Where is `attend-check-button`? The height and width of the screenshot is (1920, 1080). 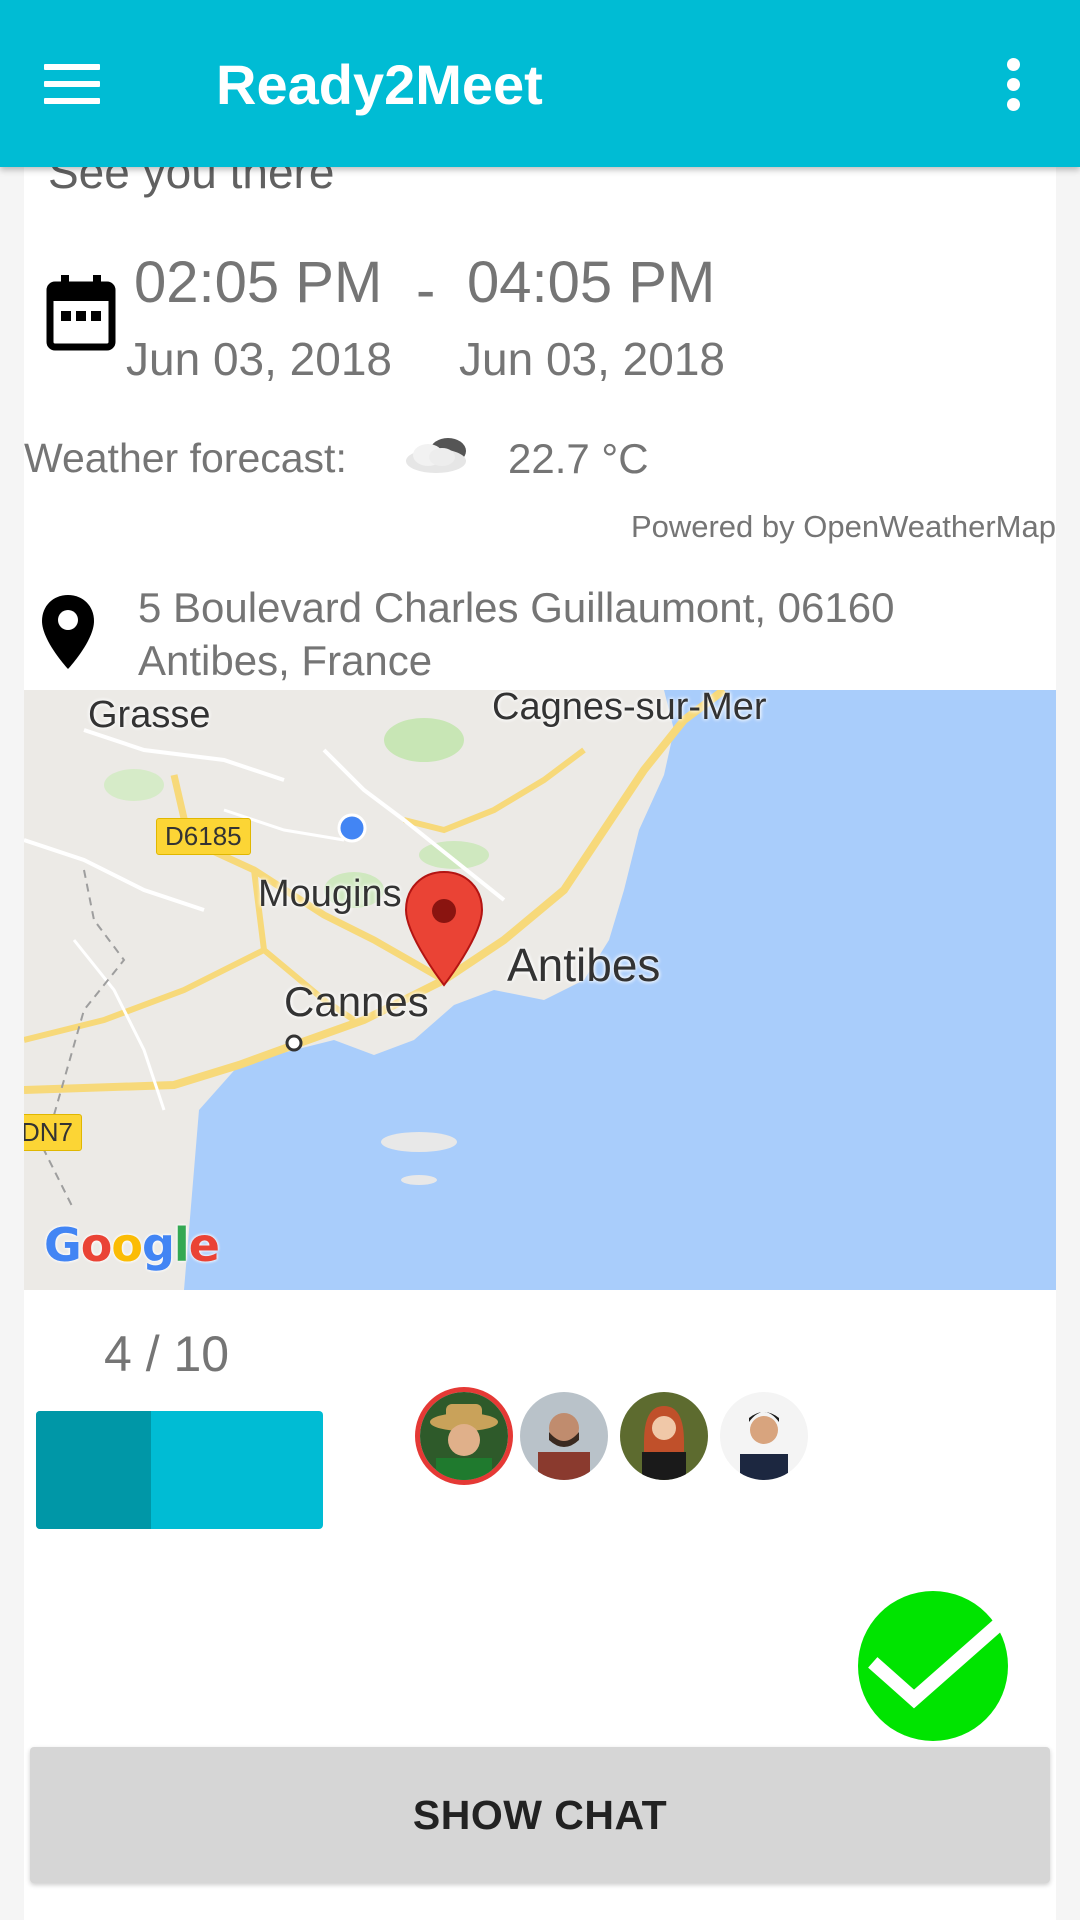
attend-check-button is located at coordinates (933, 1666).